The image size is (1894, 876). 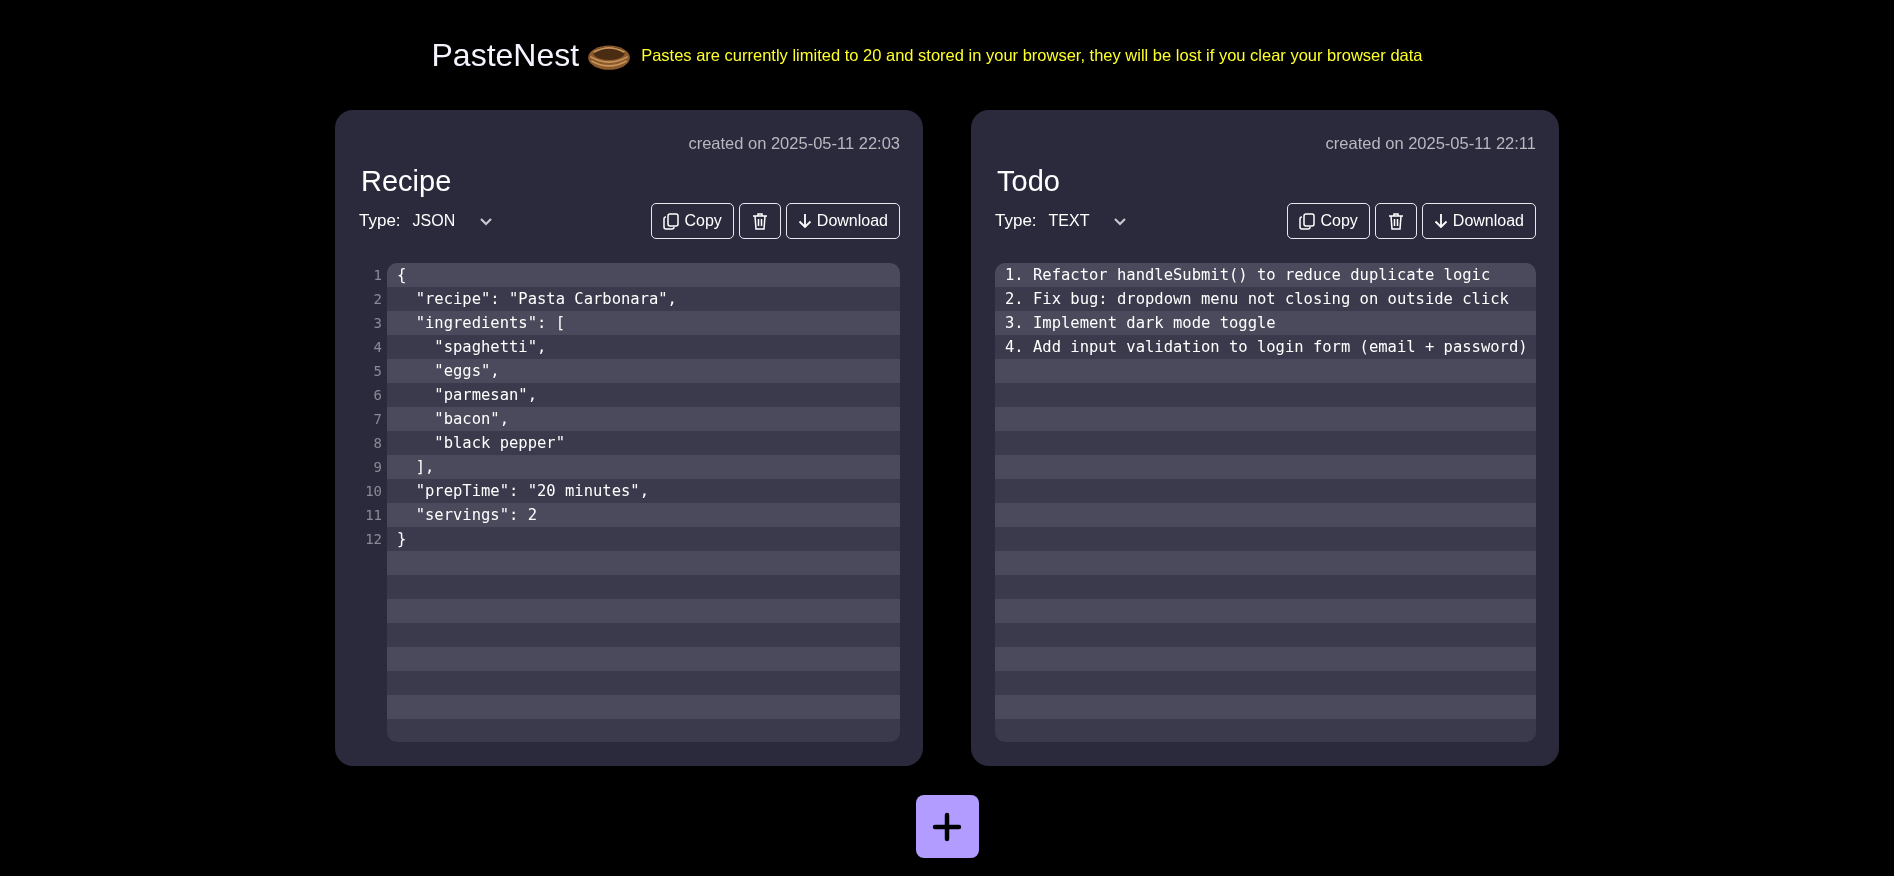 I want to click on text-line: "black pepper", so click(x=499, y=443).